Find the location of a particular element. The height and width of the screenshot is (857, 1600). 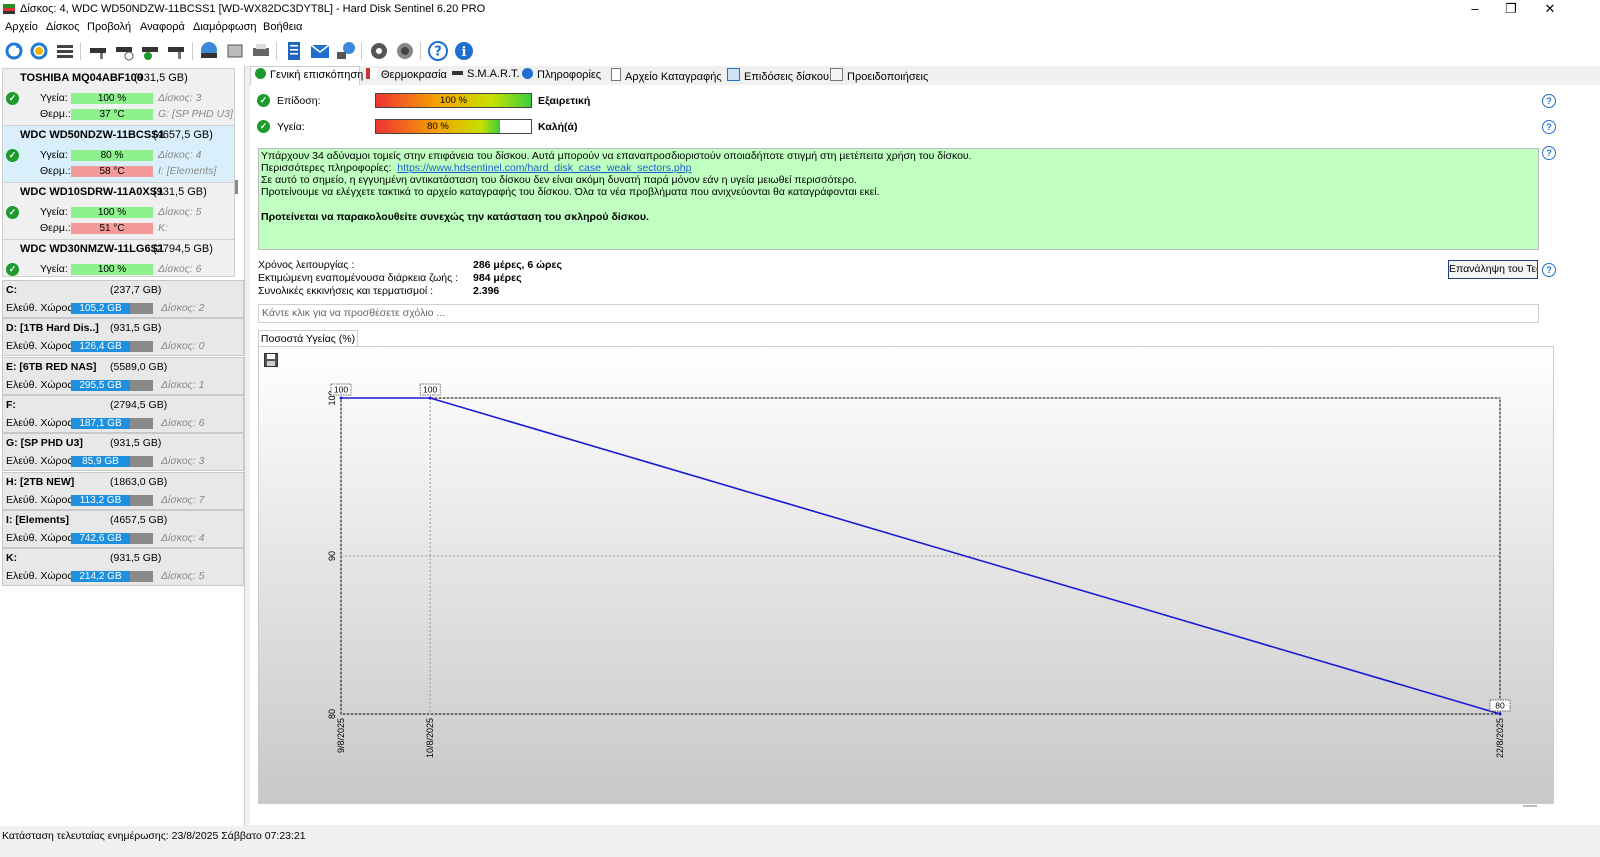

tab-health-chart: Ποσοστά Υγείας (%) is located at coordinates (308, 338).